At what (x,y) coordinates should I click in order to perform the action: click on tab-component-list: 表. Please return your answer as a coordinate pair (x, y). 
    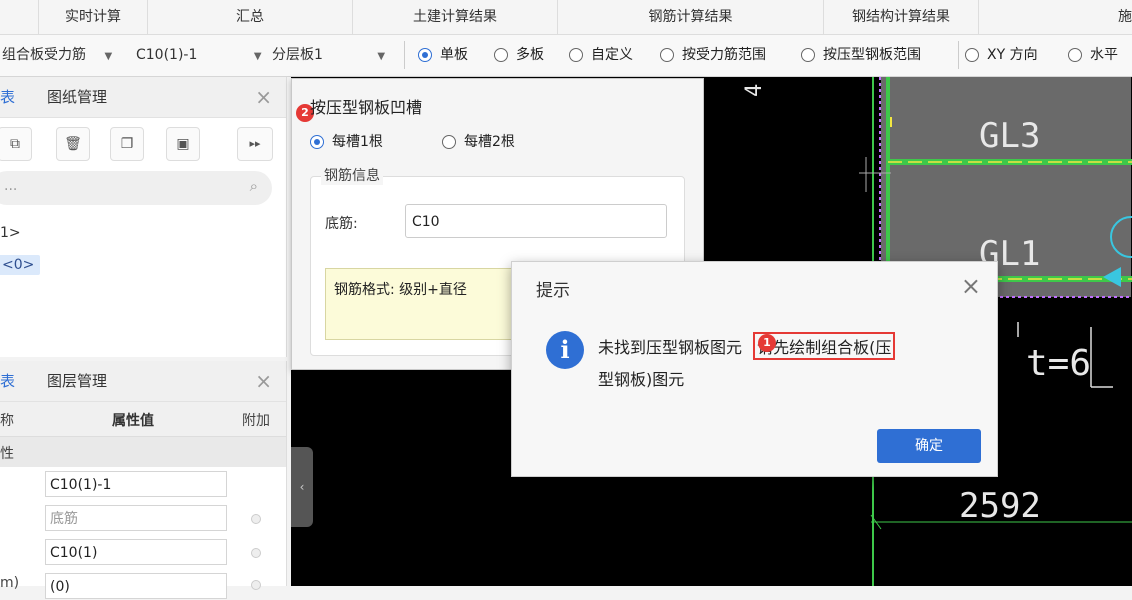
    Looking at the image, I should click on (7, 97).